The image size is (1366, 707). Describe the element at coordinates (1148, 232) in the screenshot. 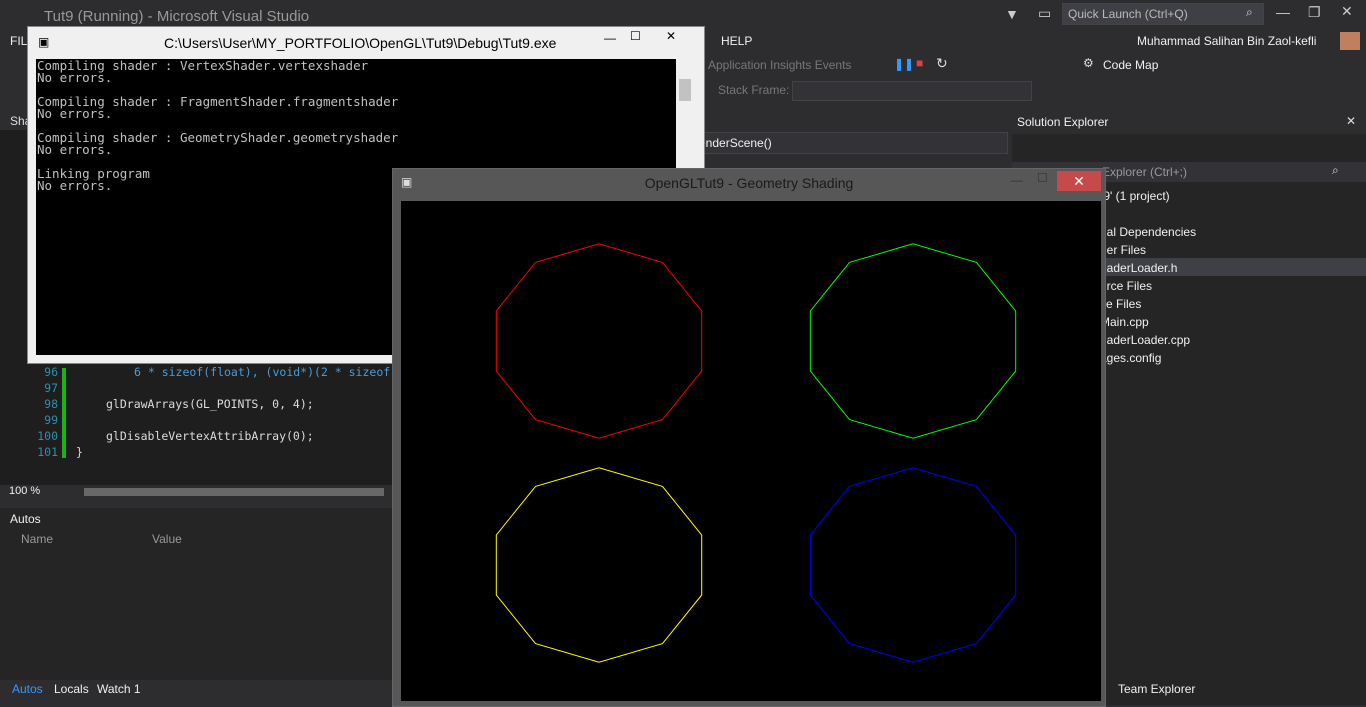

I see `tree-item: nal Dependencies` at that location.